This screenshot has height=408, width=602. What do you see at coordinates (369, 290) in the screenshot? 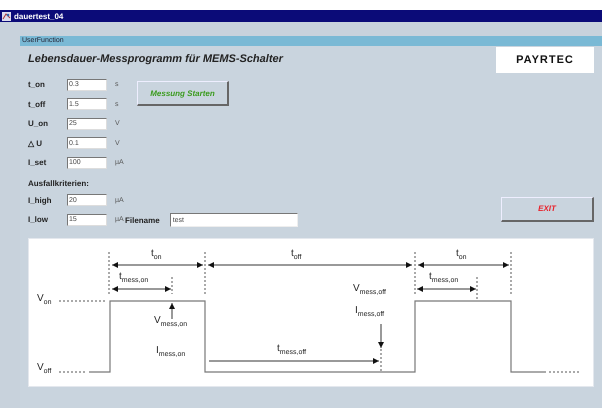
I see `diagram-label: V$_{mess,off}$` at bounding box center [369, 290].